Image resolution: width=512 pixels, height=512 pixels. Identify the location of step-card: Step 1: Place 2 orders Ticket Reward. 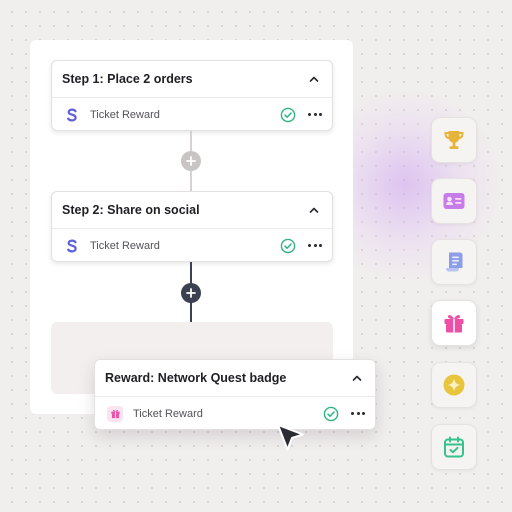
(192, 95).